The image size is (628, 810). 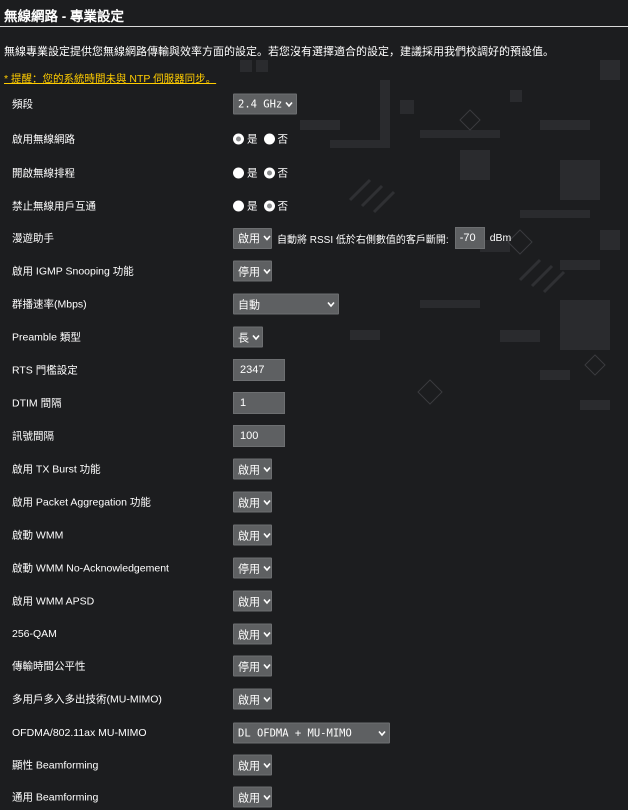 I want to click on enable-radio-label: 啟用無線網路, so click(x=43, y=139).